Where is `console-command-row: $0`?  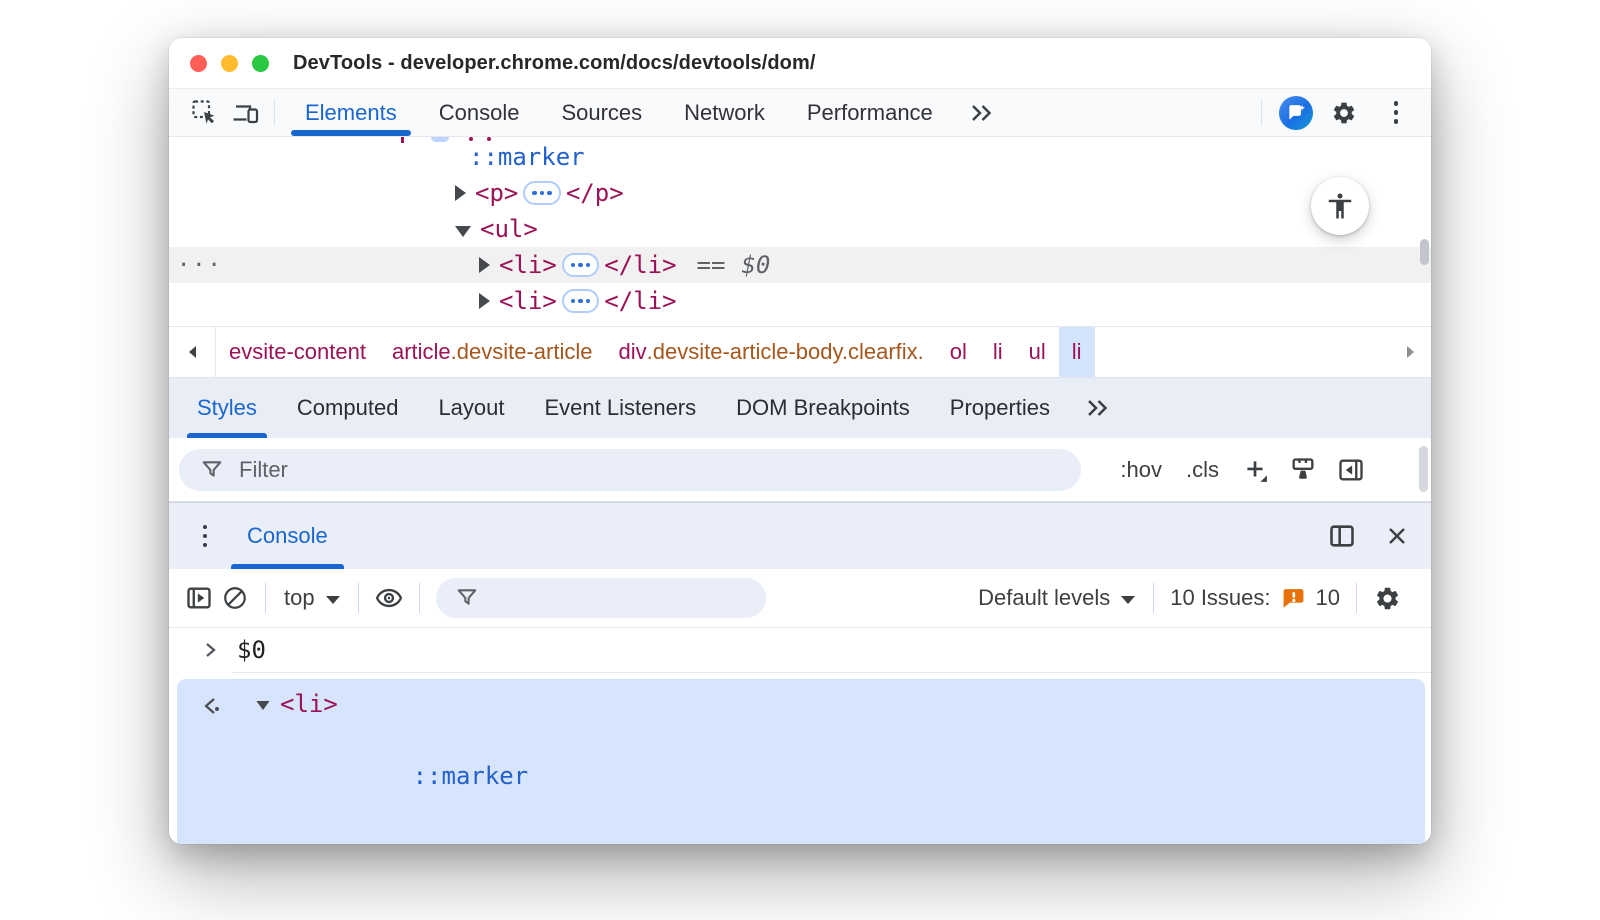
console-command-row: $0 is located at coordinates (800, 650).